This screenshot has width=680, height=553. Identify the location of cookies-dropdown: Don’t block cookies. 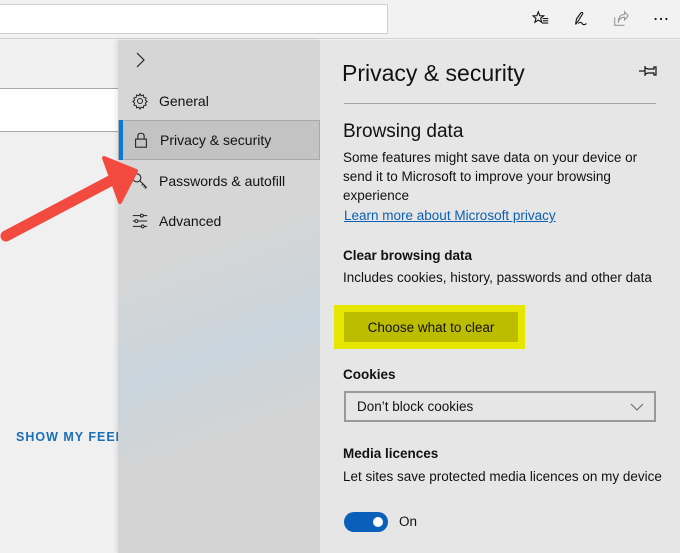
(500, 406).